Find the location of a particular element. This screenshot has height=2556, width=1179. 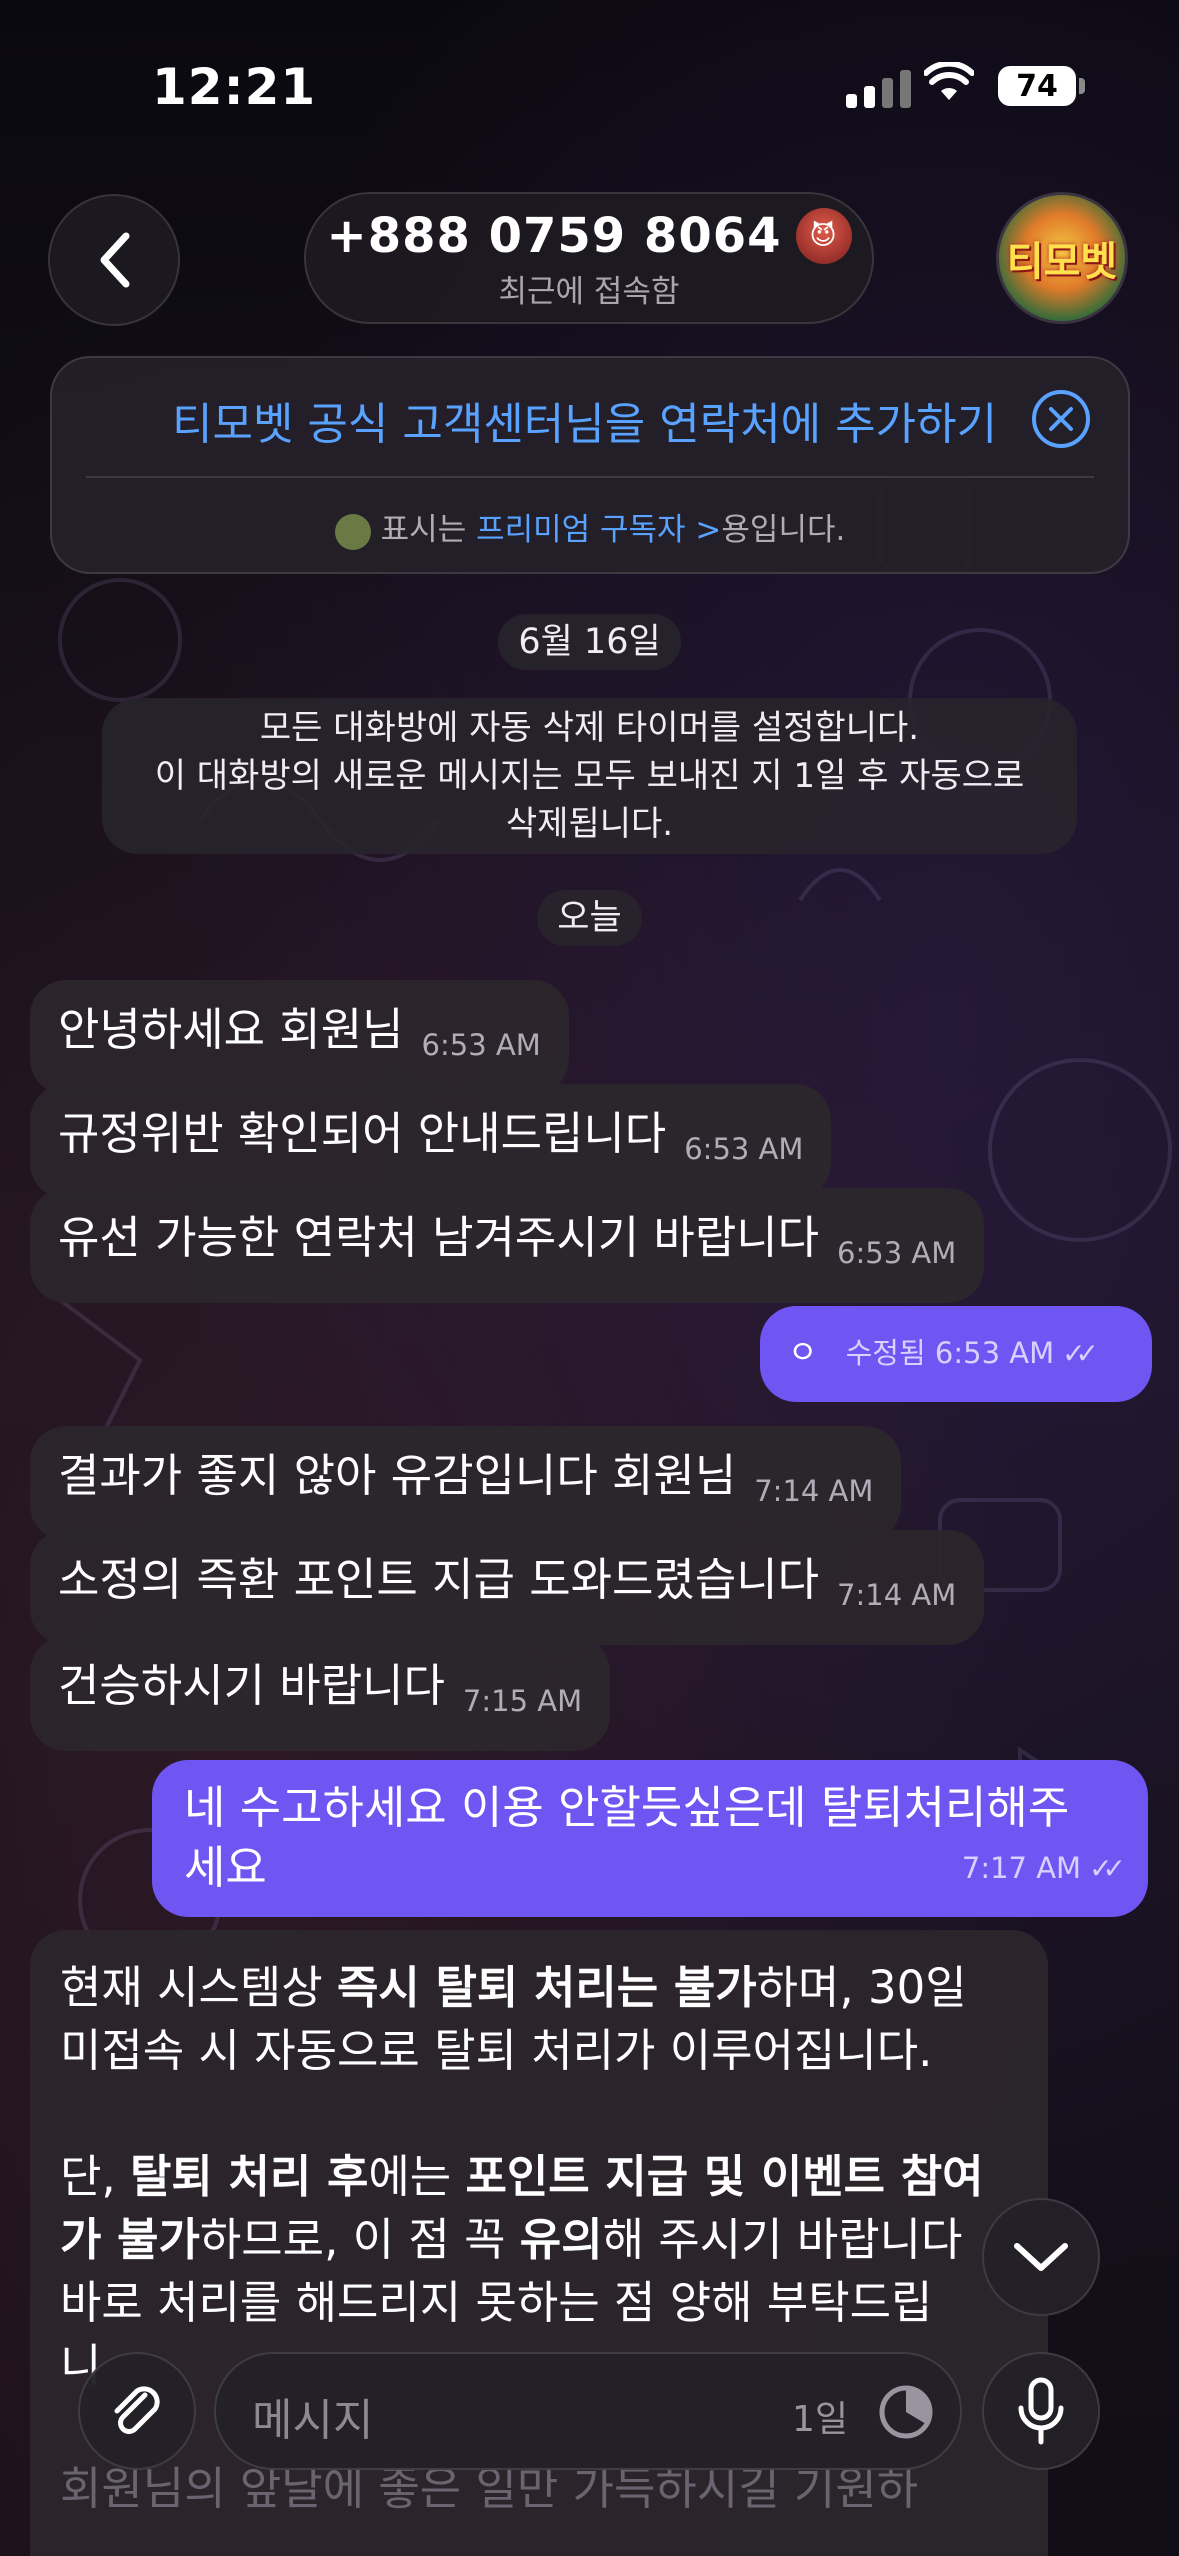

chevron-down-icon is located at coordinates (1041, 2257).